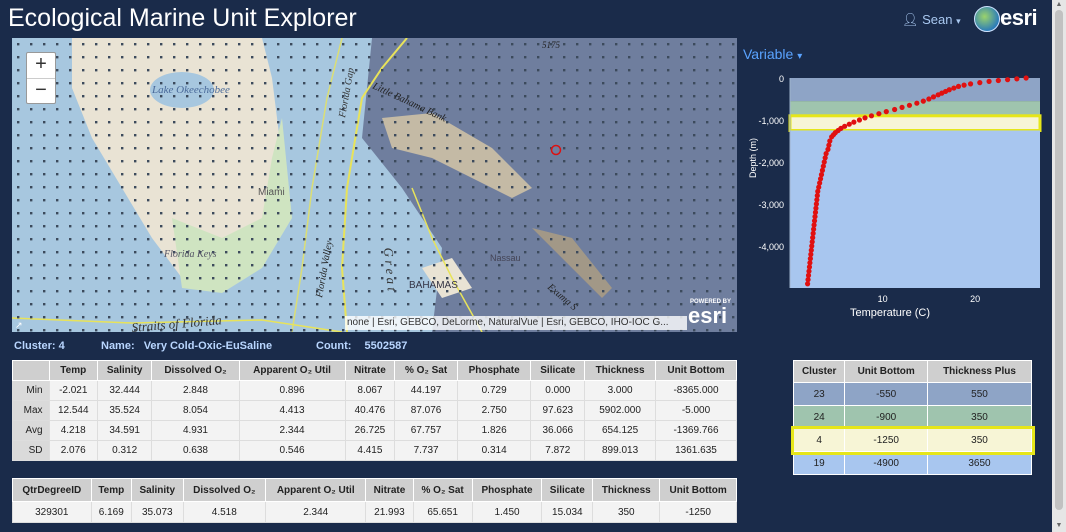 The height and width of the screenshot is (532, 1066). I want to click on table-cell: 0.312, so click(124, 450).